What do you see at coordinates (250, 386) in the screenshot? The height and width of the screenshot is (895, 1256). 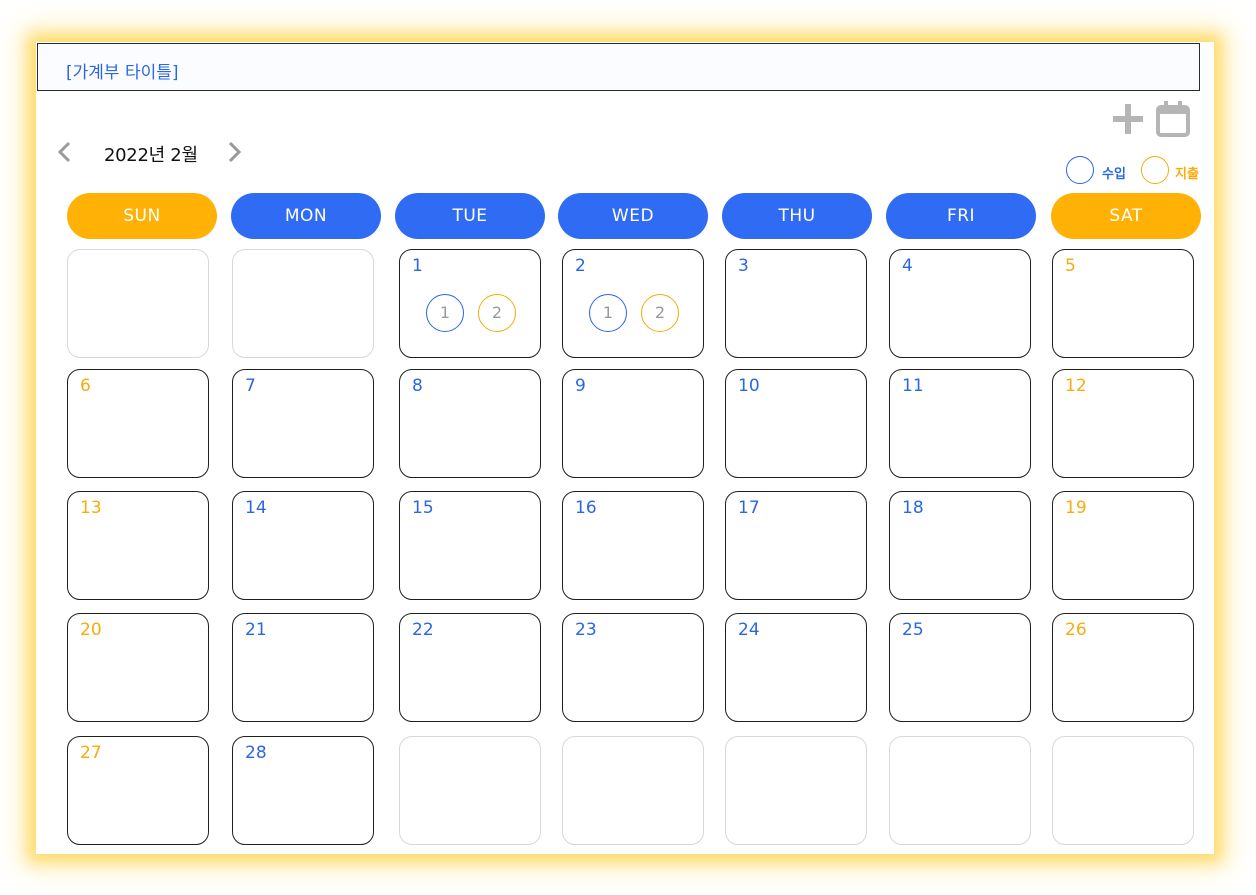 I see `day-number: 7` at bounding box center [250, 386].